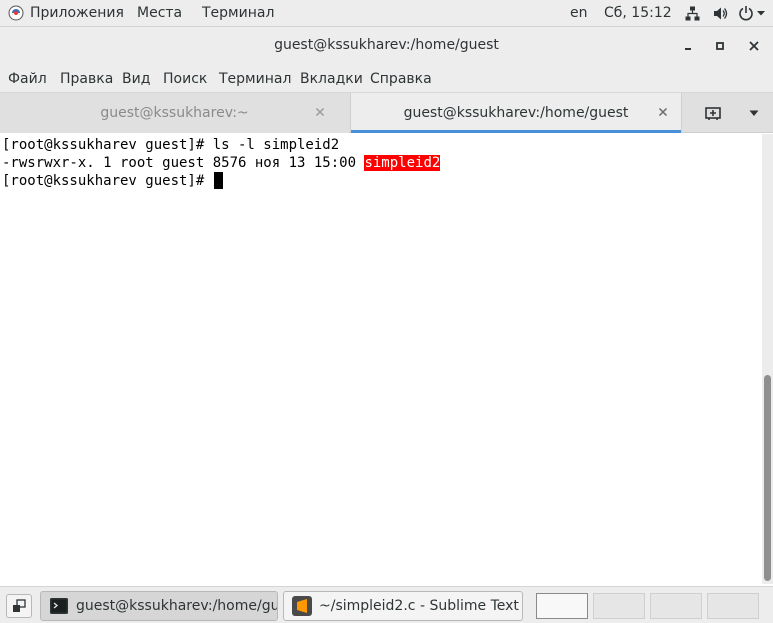 Image resolution: width=773 pixels, height=623 pixels. I want to click on menu-terminal: Терминал, so click(255, 79).